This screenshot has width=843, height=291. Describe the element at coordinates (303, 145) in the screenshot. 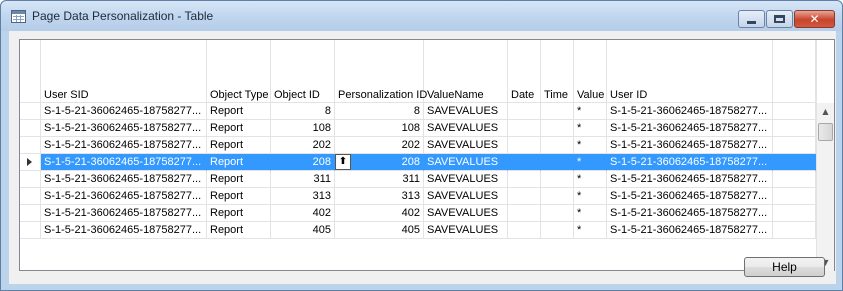

I see `cell-object-id: 202` at that location.